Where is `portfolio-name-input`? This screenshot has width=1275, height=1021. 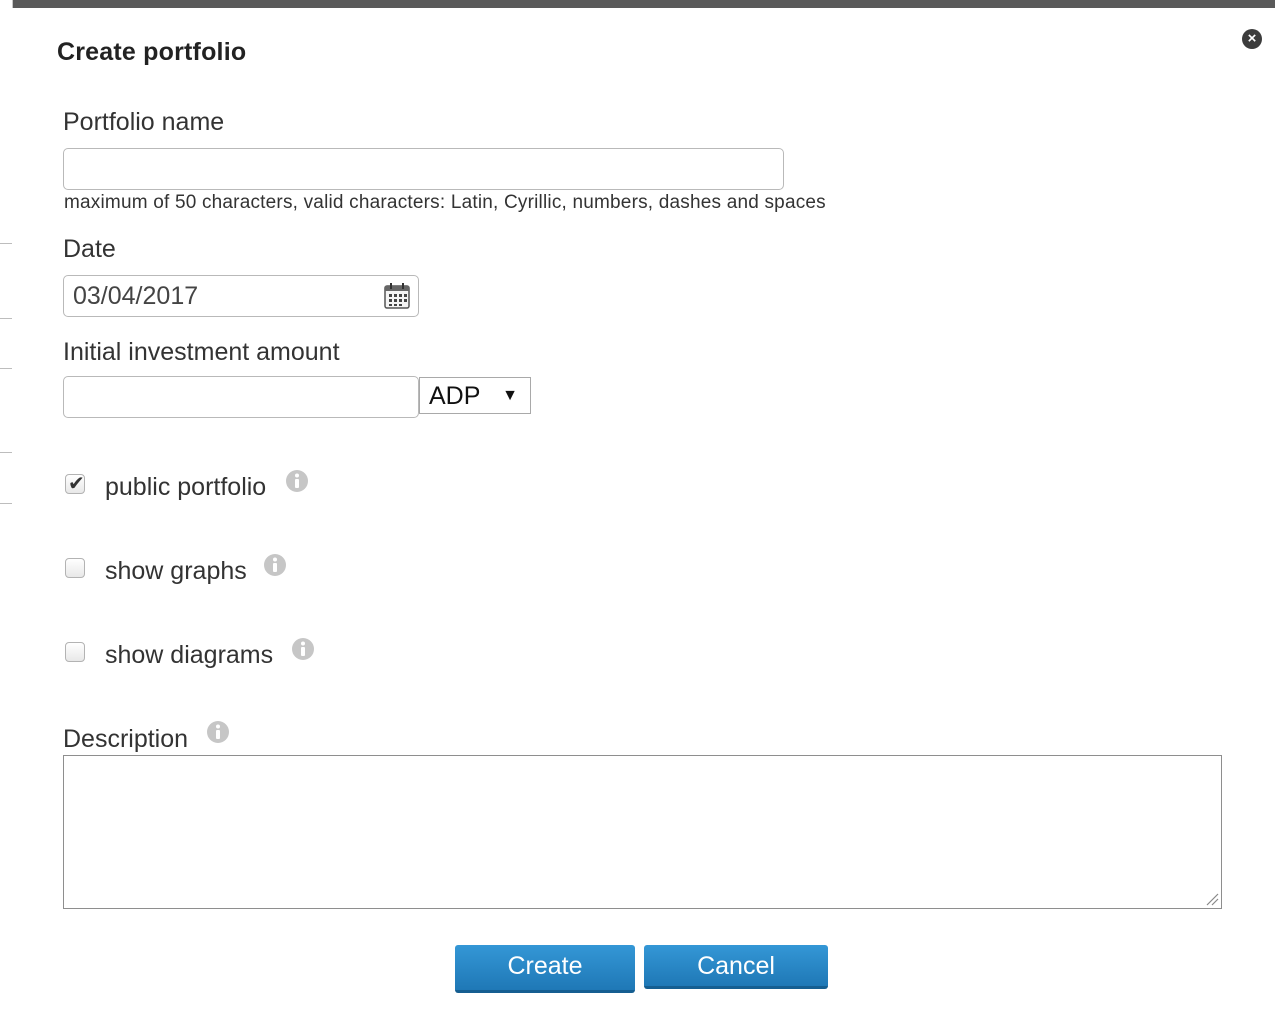 portfolio-name-input is located at coordinates (423, 169).